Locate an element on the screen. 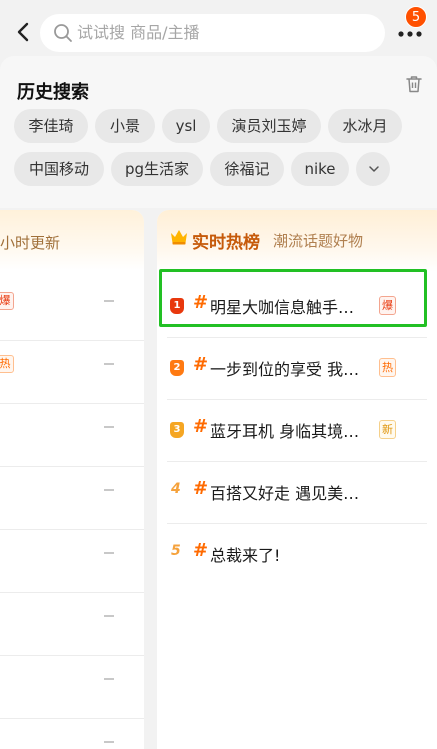 The width and height of the screenshot is (437, 749). history-chip: nike is located at coordinates (320, 169).